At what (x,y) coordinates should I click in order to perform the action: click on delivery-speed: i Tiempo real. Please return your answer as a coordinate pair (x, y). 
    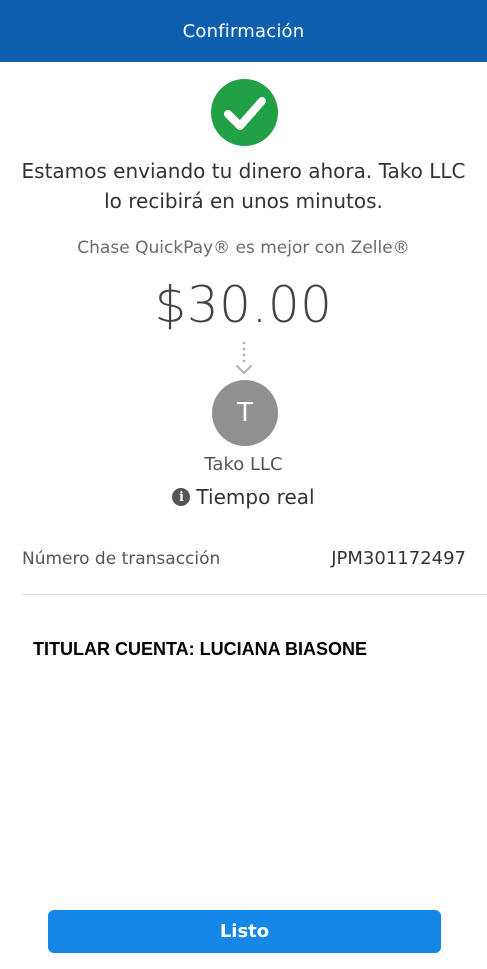
    Looking at the image, I should click on (243, 497).